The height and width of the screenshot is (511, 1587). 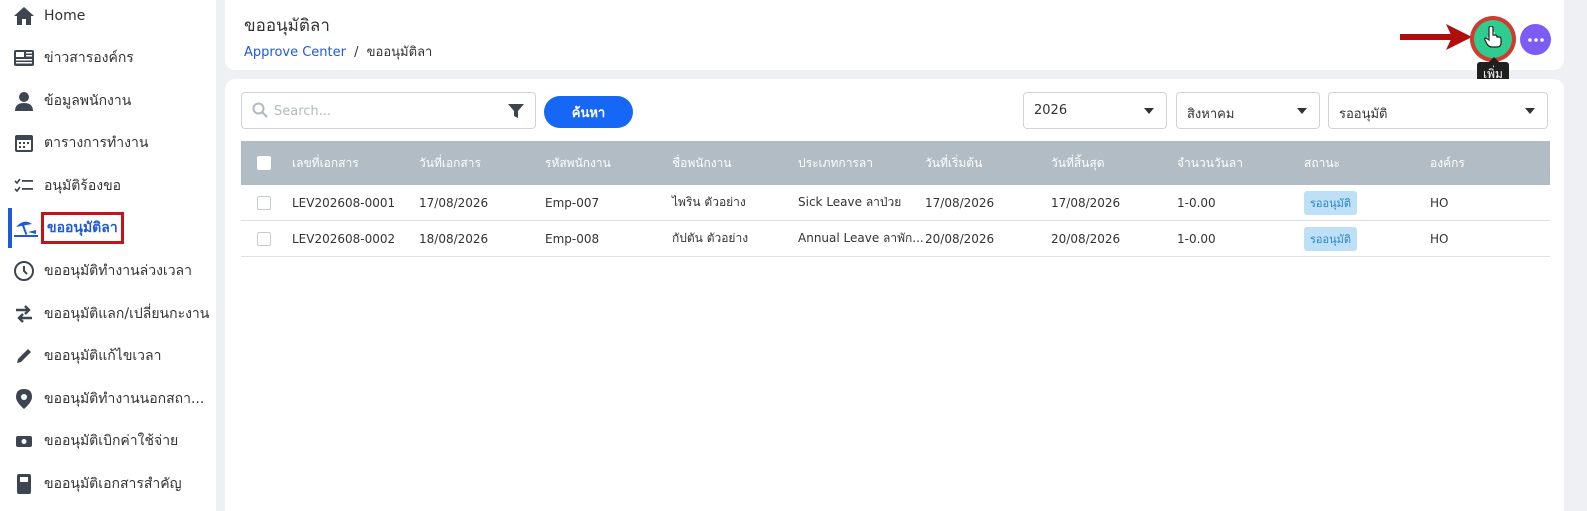 What do you see at coordinates (344, 202) in the screenshot?
I see `doc-number: LEV202608-0001` at bounding box center [344, 202].